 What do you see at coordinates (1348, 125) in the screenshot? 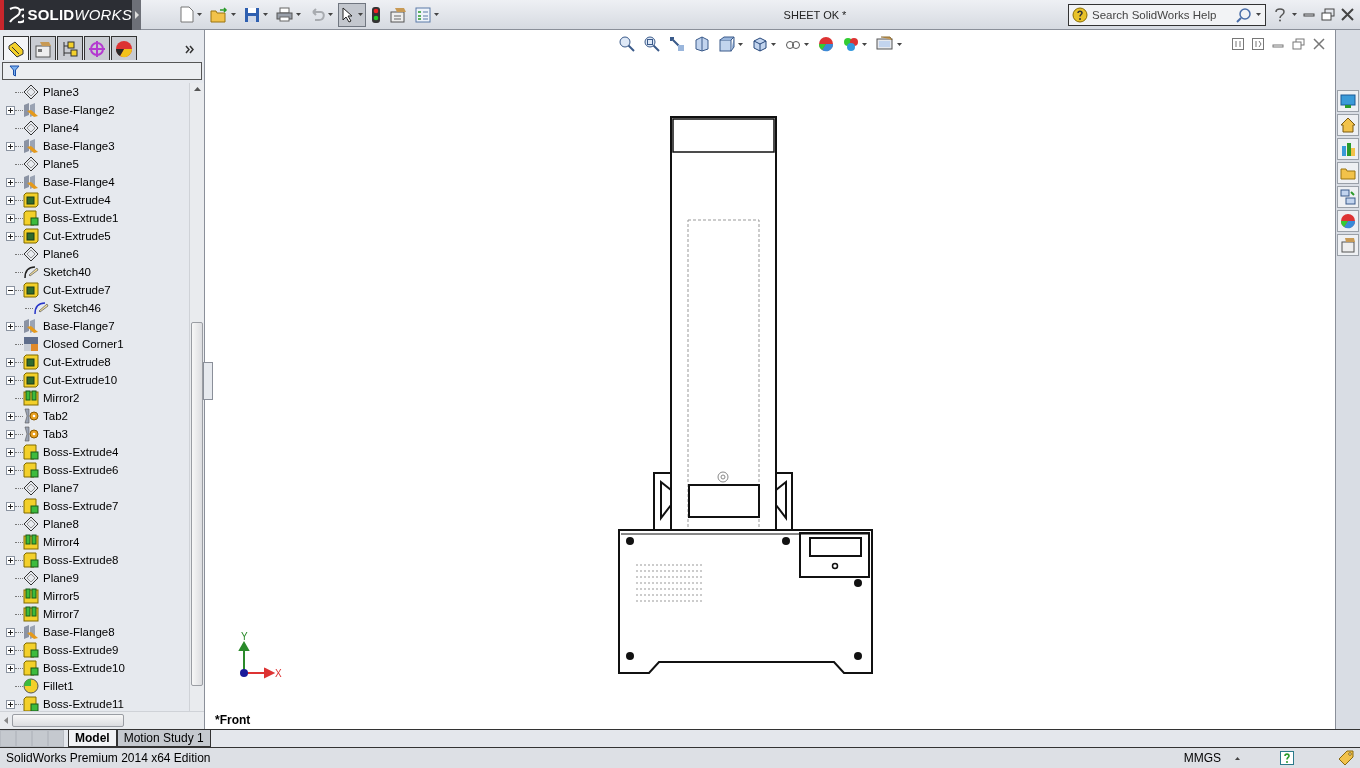
I see `home-button` at bounding box center [1348, 125].